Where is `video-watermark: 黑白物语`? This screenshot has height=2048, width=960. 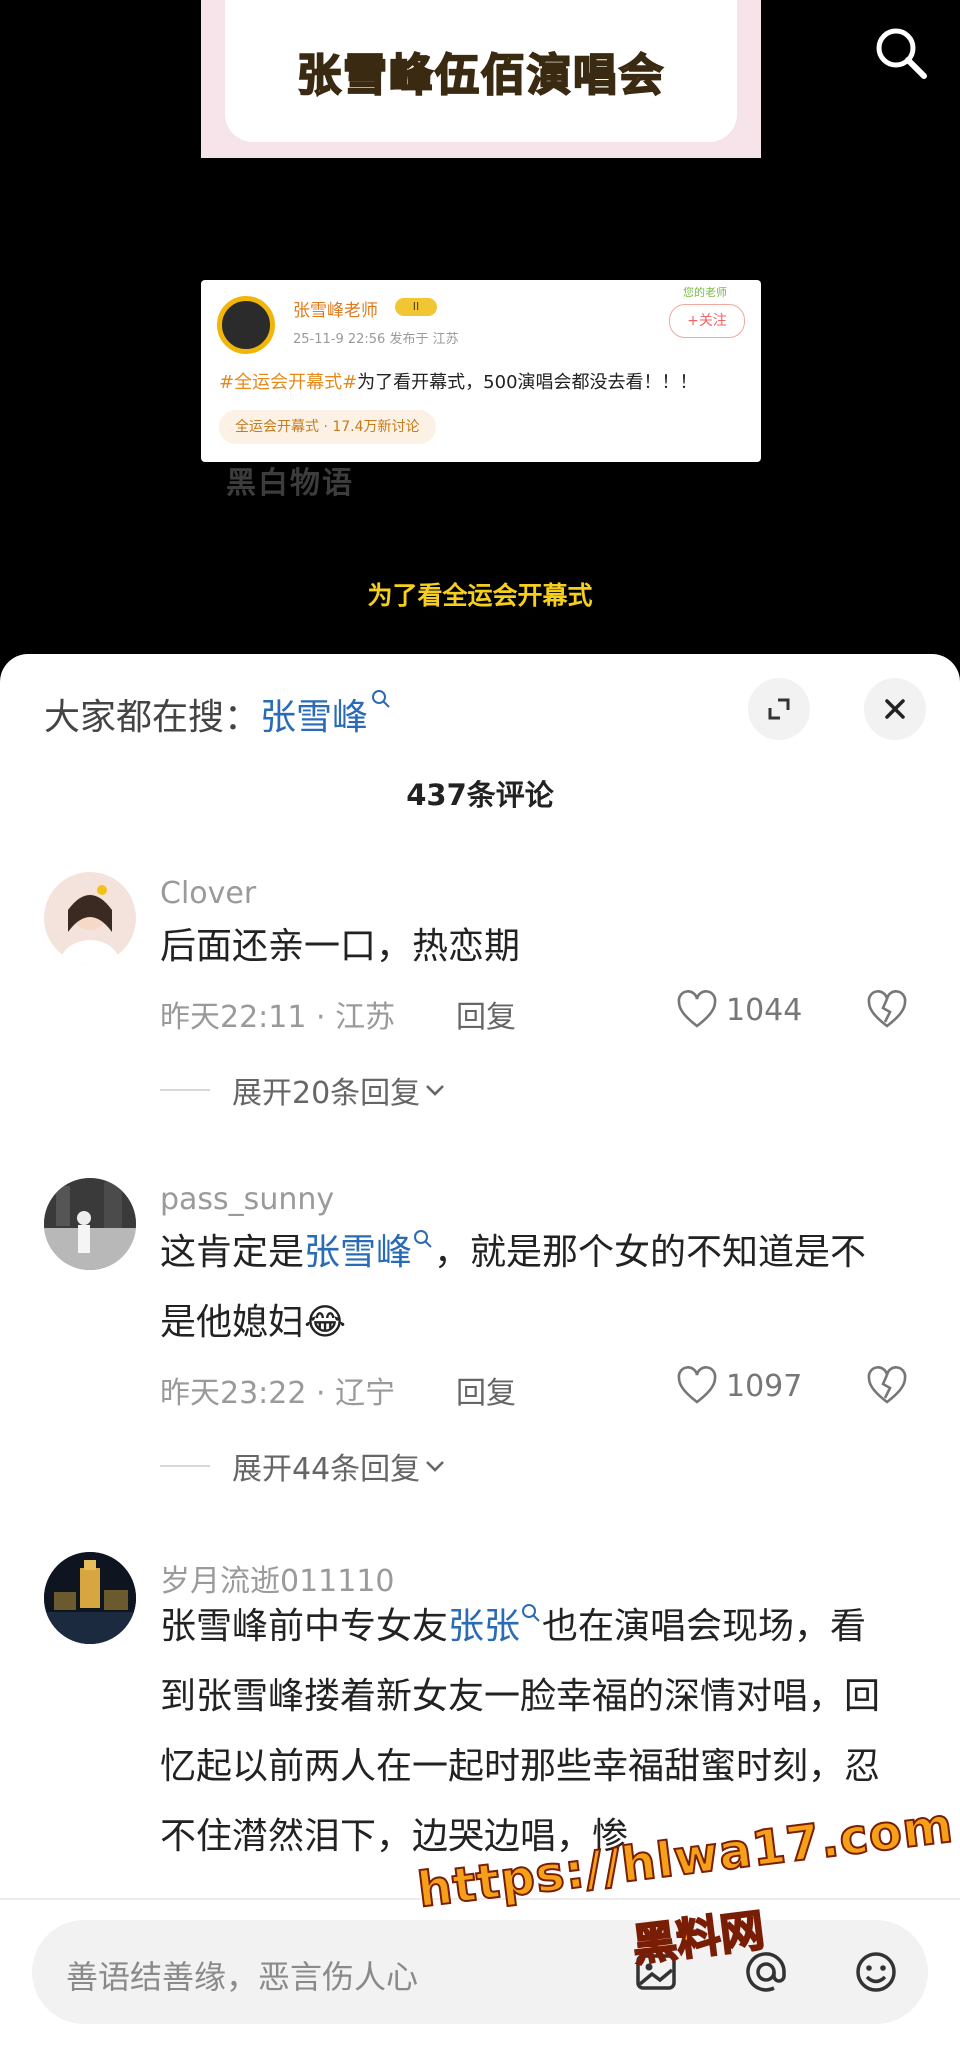
video-watermark: 黑白物语 is located at coordinates (290, 483).